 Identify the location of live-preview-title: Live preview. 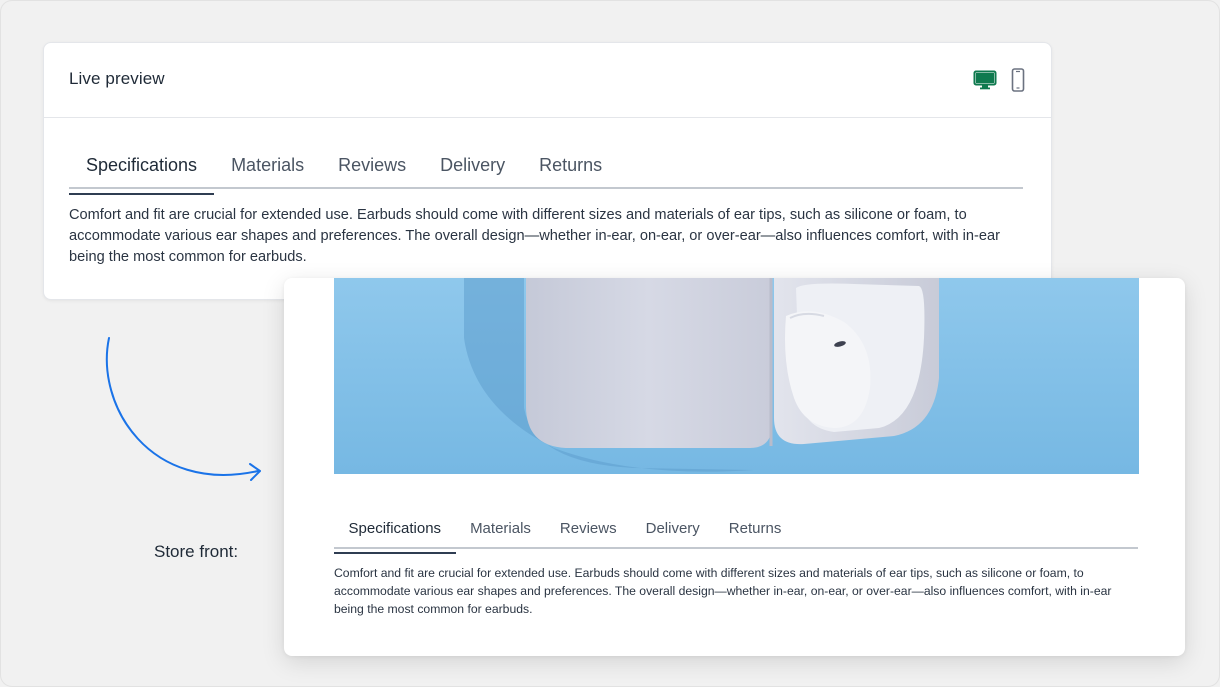
(117, 78).